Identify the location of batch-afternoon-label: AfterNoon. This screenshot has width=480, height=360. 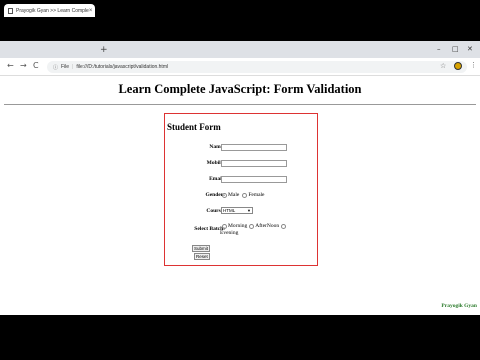
(267, 226).